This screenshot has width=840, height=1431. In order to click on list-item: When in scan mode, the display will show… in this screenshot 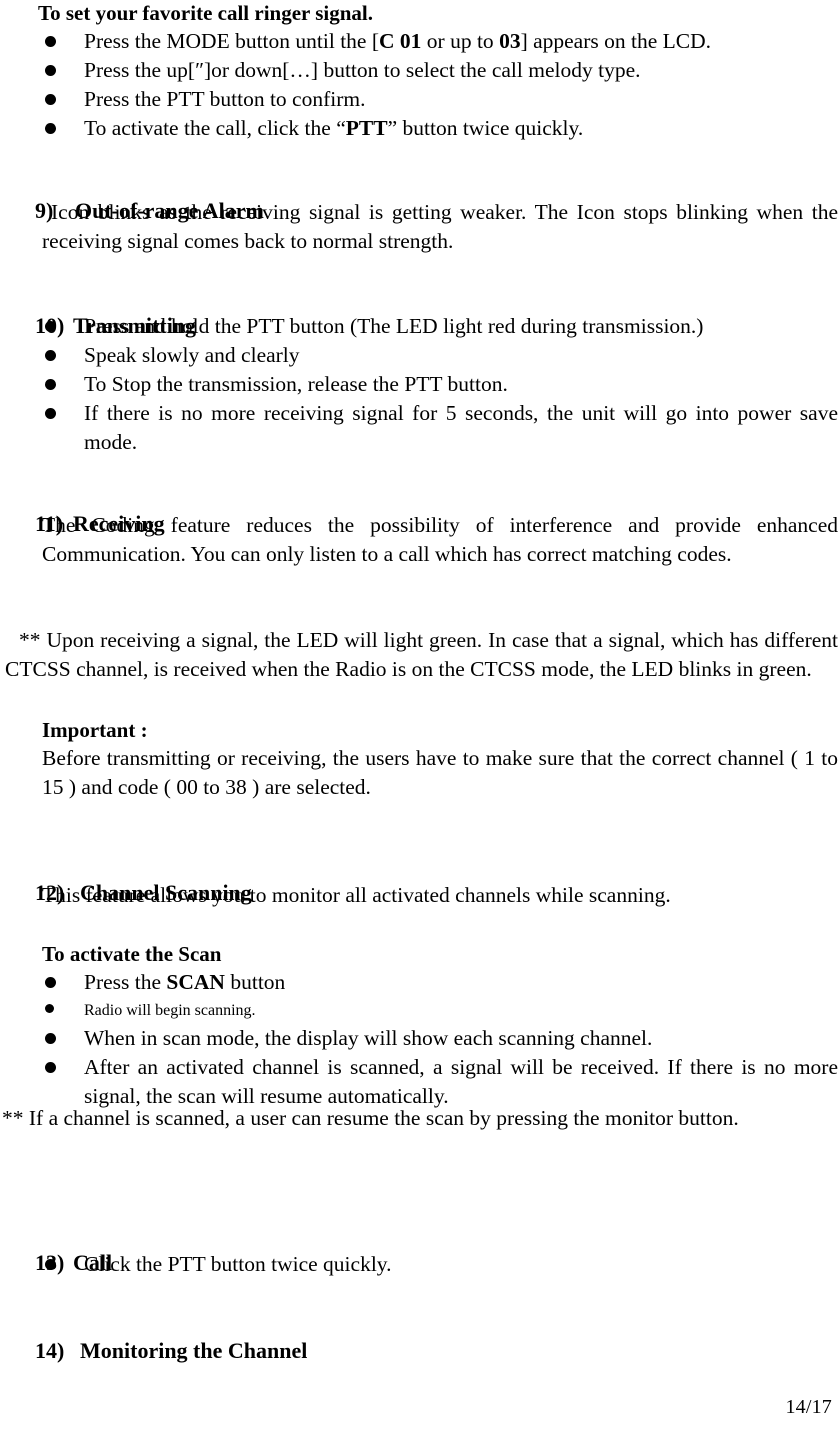, I will do `click(440, 1038)`.